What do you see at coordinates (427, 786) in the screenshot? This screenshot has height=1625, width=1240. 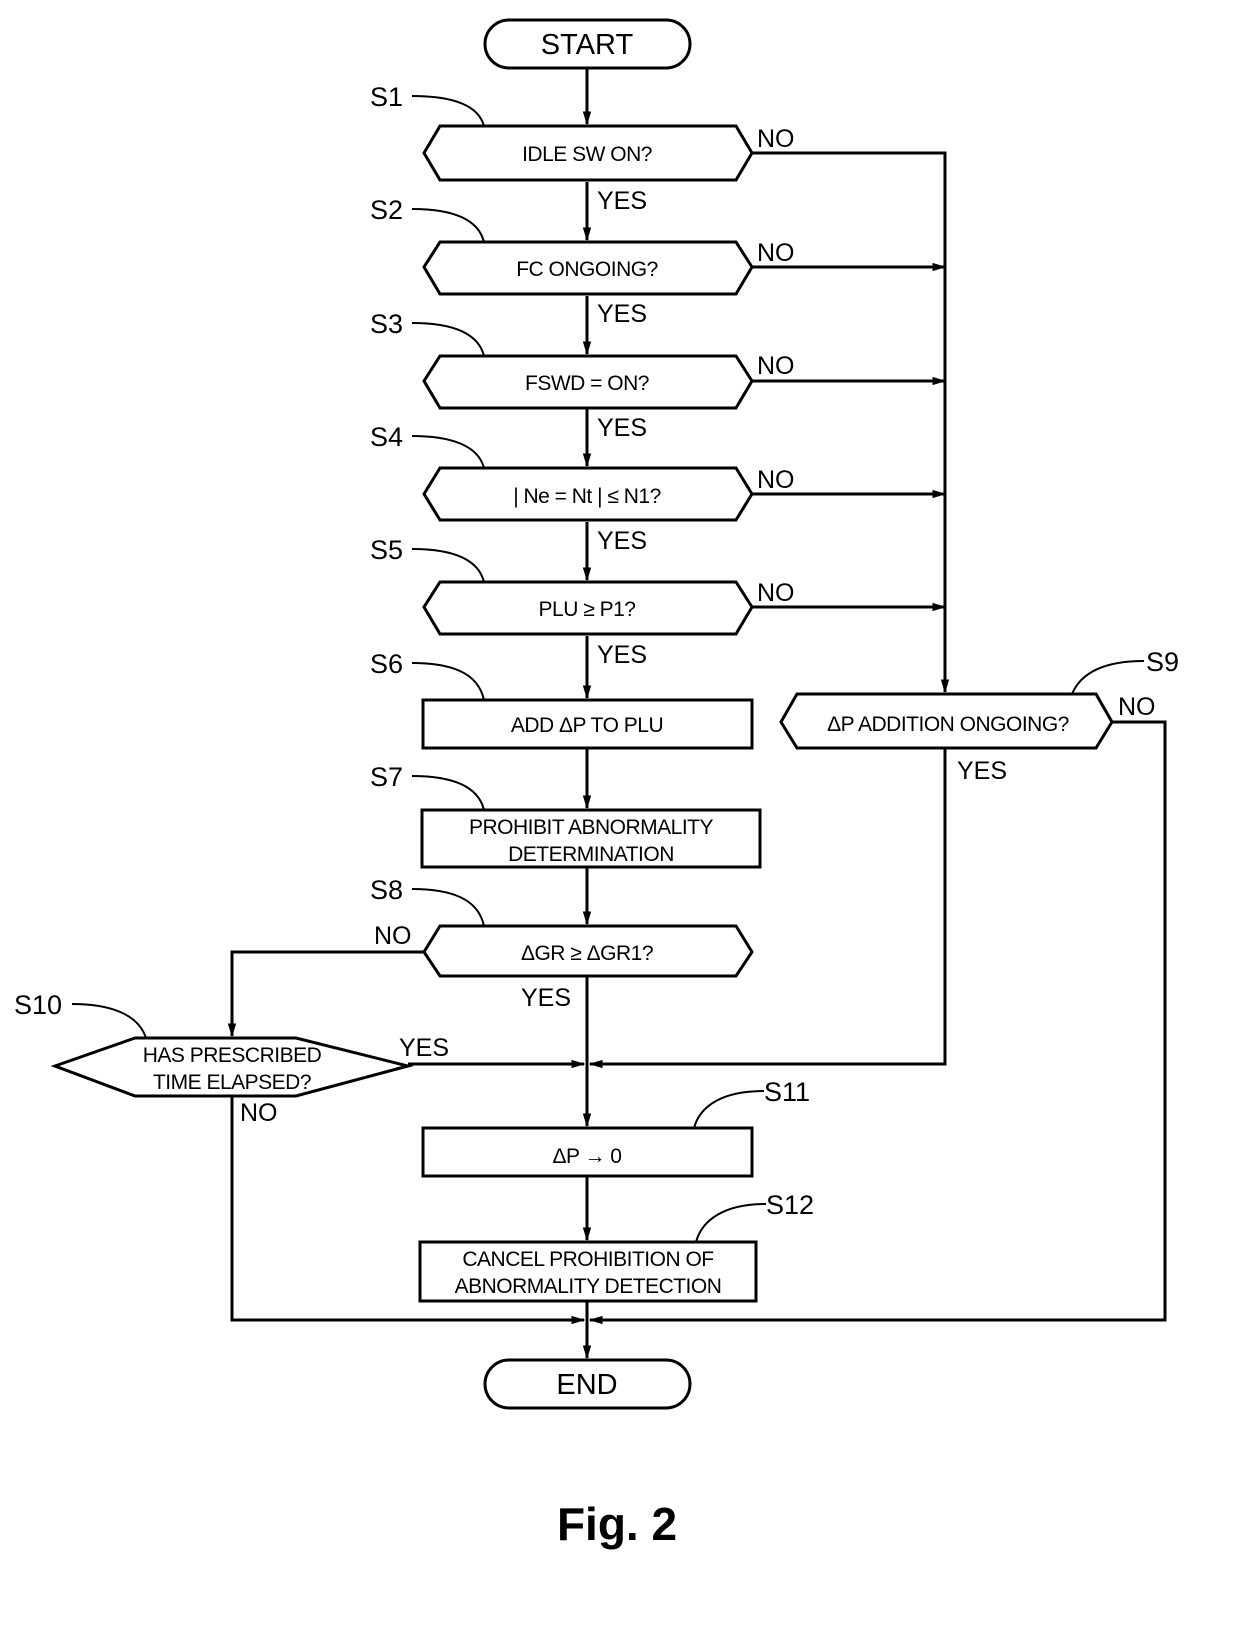 I see `step-ref-s7: S7` at bounding box center [427, 786].